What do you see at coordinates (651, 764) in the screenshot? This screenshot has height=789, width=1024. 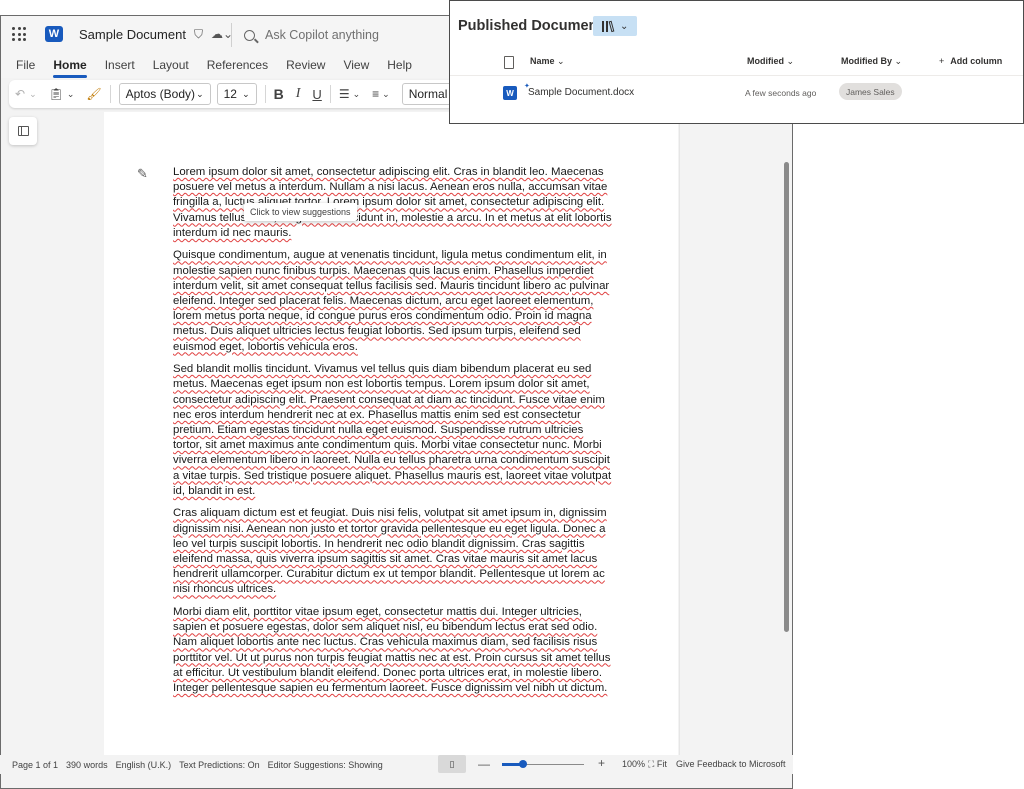 I see `fit-icon: ⛶` at bounding box center [651, 764].